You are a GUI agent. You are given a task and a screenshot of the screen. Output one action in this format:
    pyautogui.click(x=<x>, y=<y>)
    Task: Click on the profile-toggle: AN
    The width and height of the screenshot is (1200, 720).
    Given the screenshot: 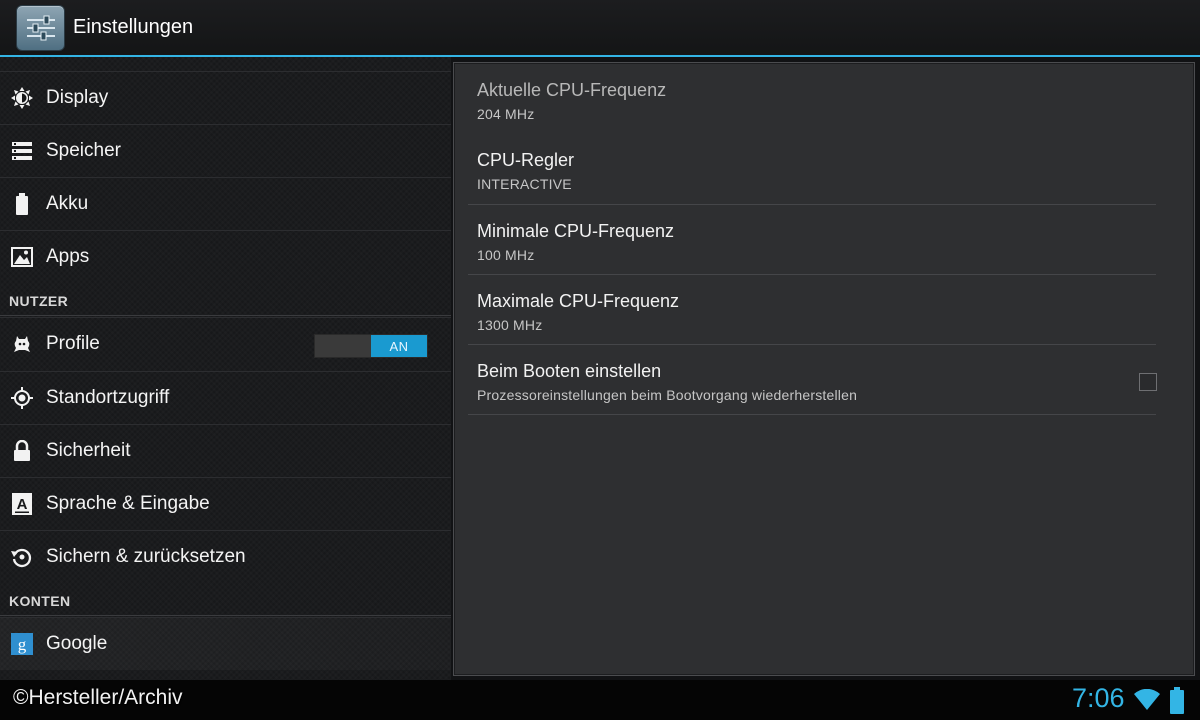 What is the action you would take?
    pyautogui.click(x=371, y=346)
    